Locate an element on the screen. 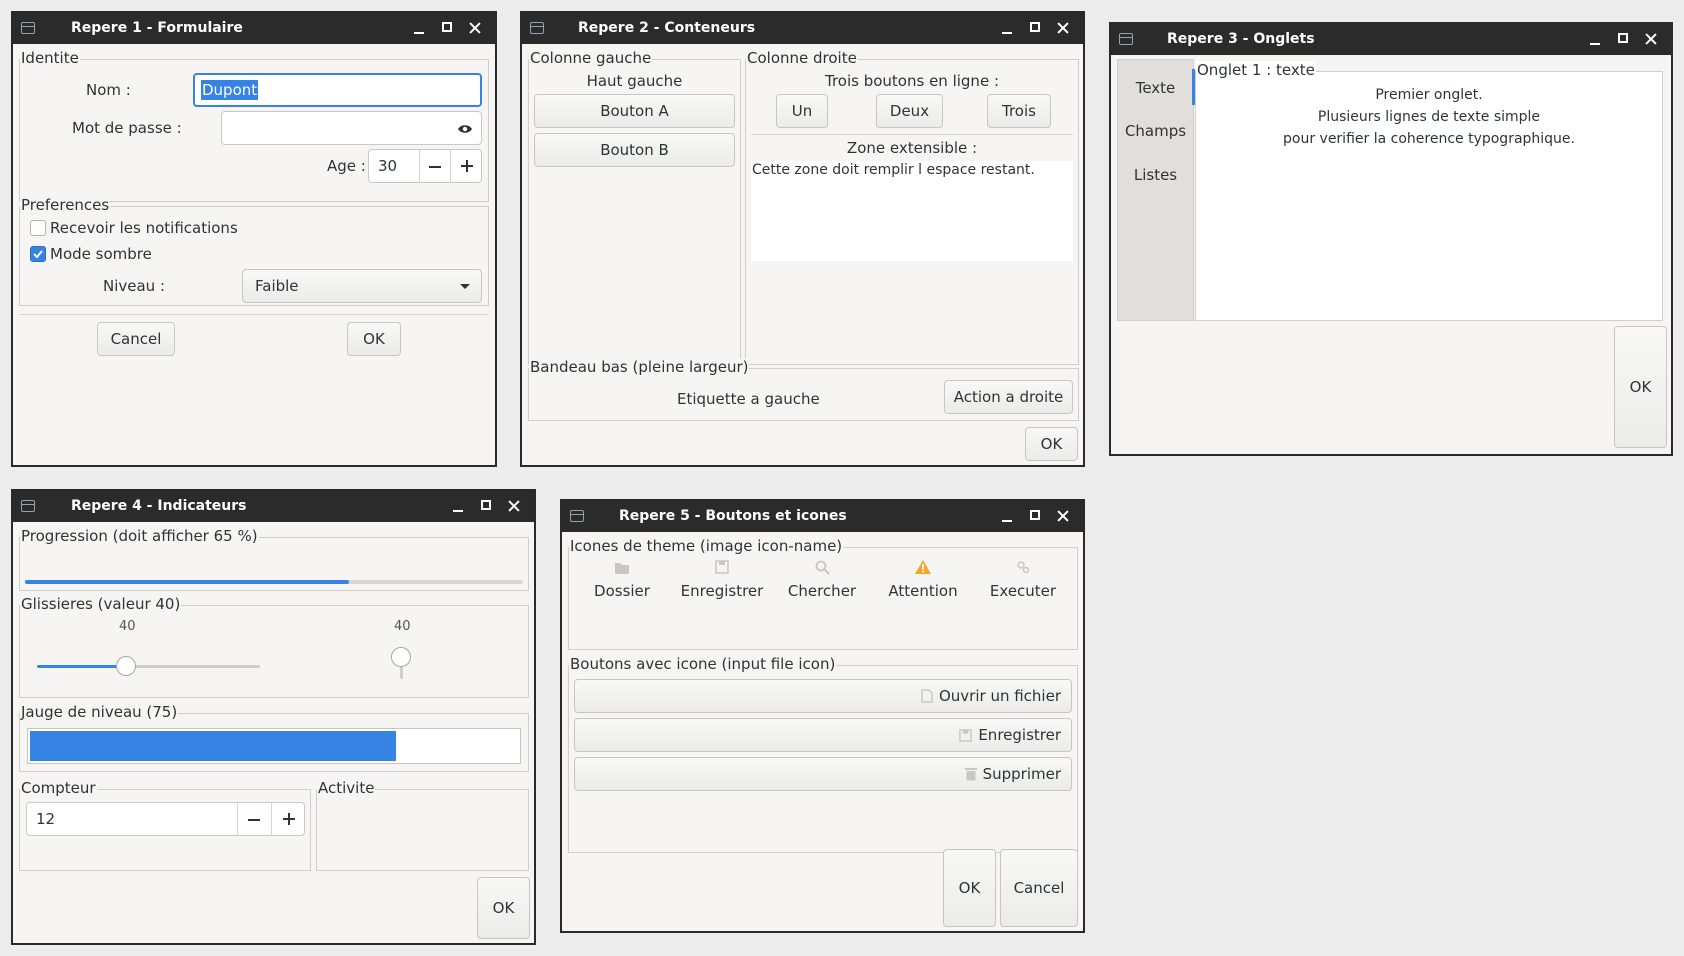 Image resolution: width=1684 pixels, height=956 pixels. trash-icon is located at coordinates (970, 774).